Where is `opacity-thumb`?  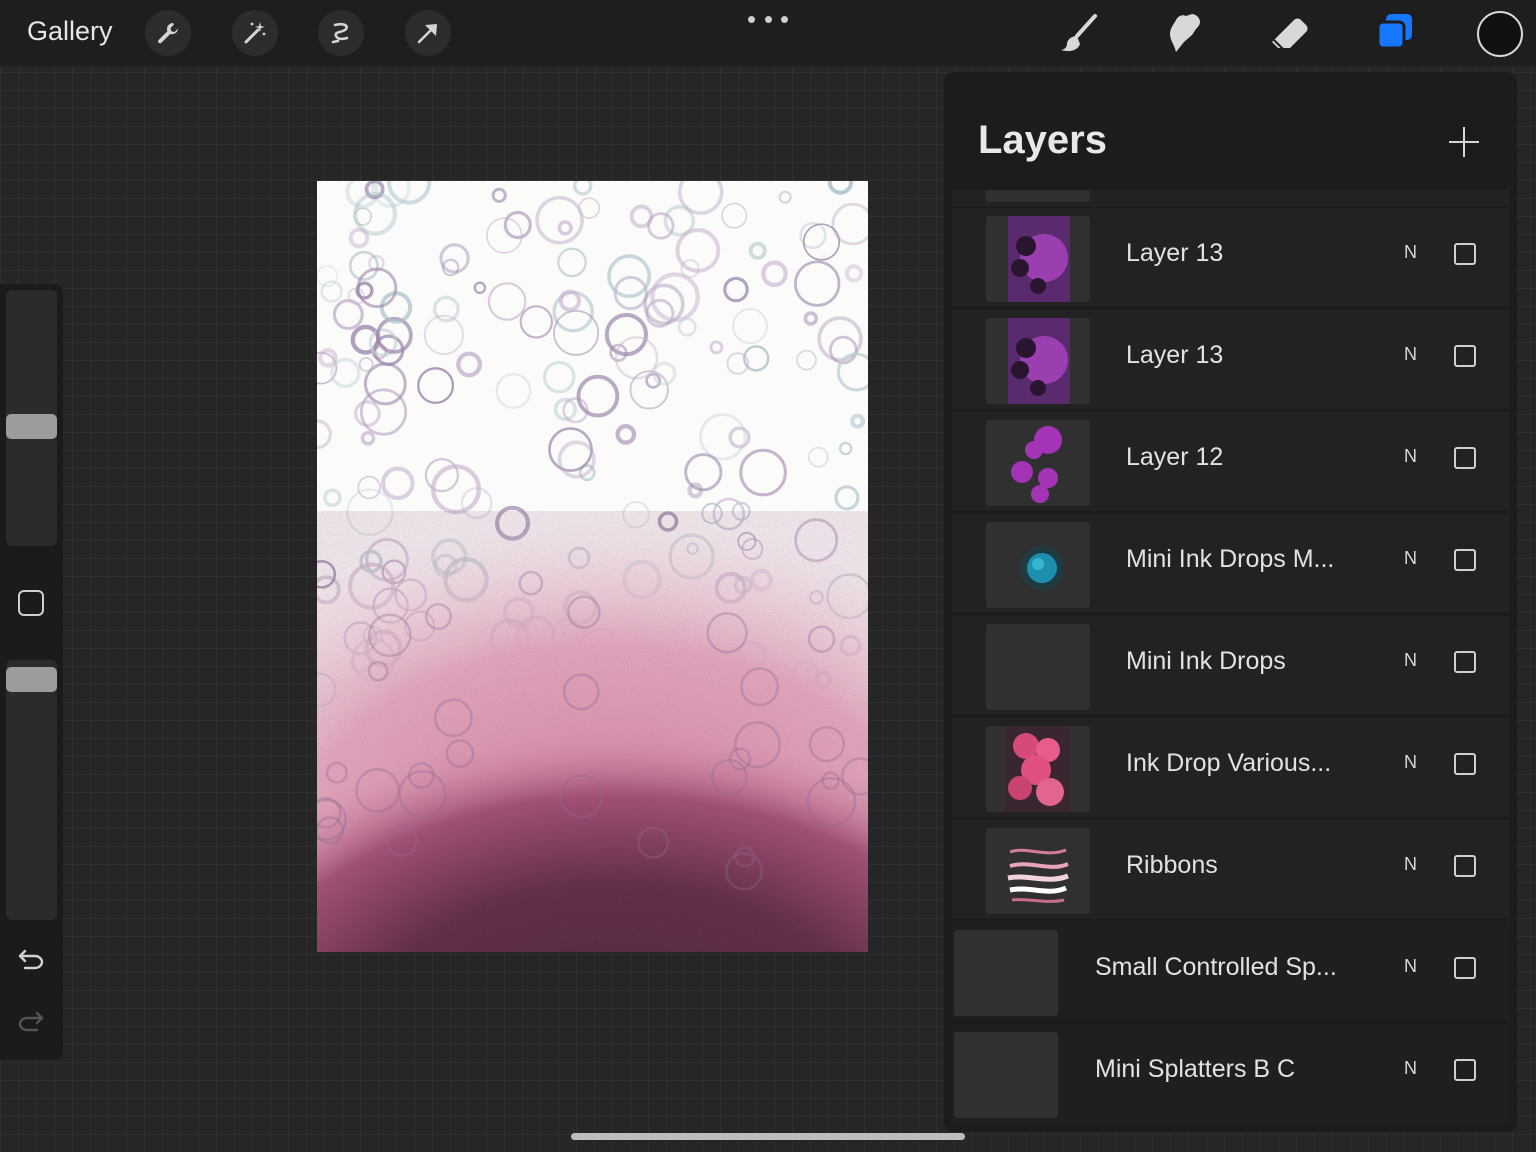 opacity-thumb is located at coordinates (31, 679).